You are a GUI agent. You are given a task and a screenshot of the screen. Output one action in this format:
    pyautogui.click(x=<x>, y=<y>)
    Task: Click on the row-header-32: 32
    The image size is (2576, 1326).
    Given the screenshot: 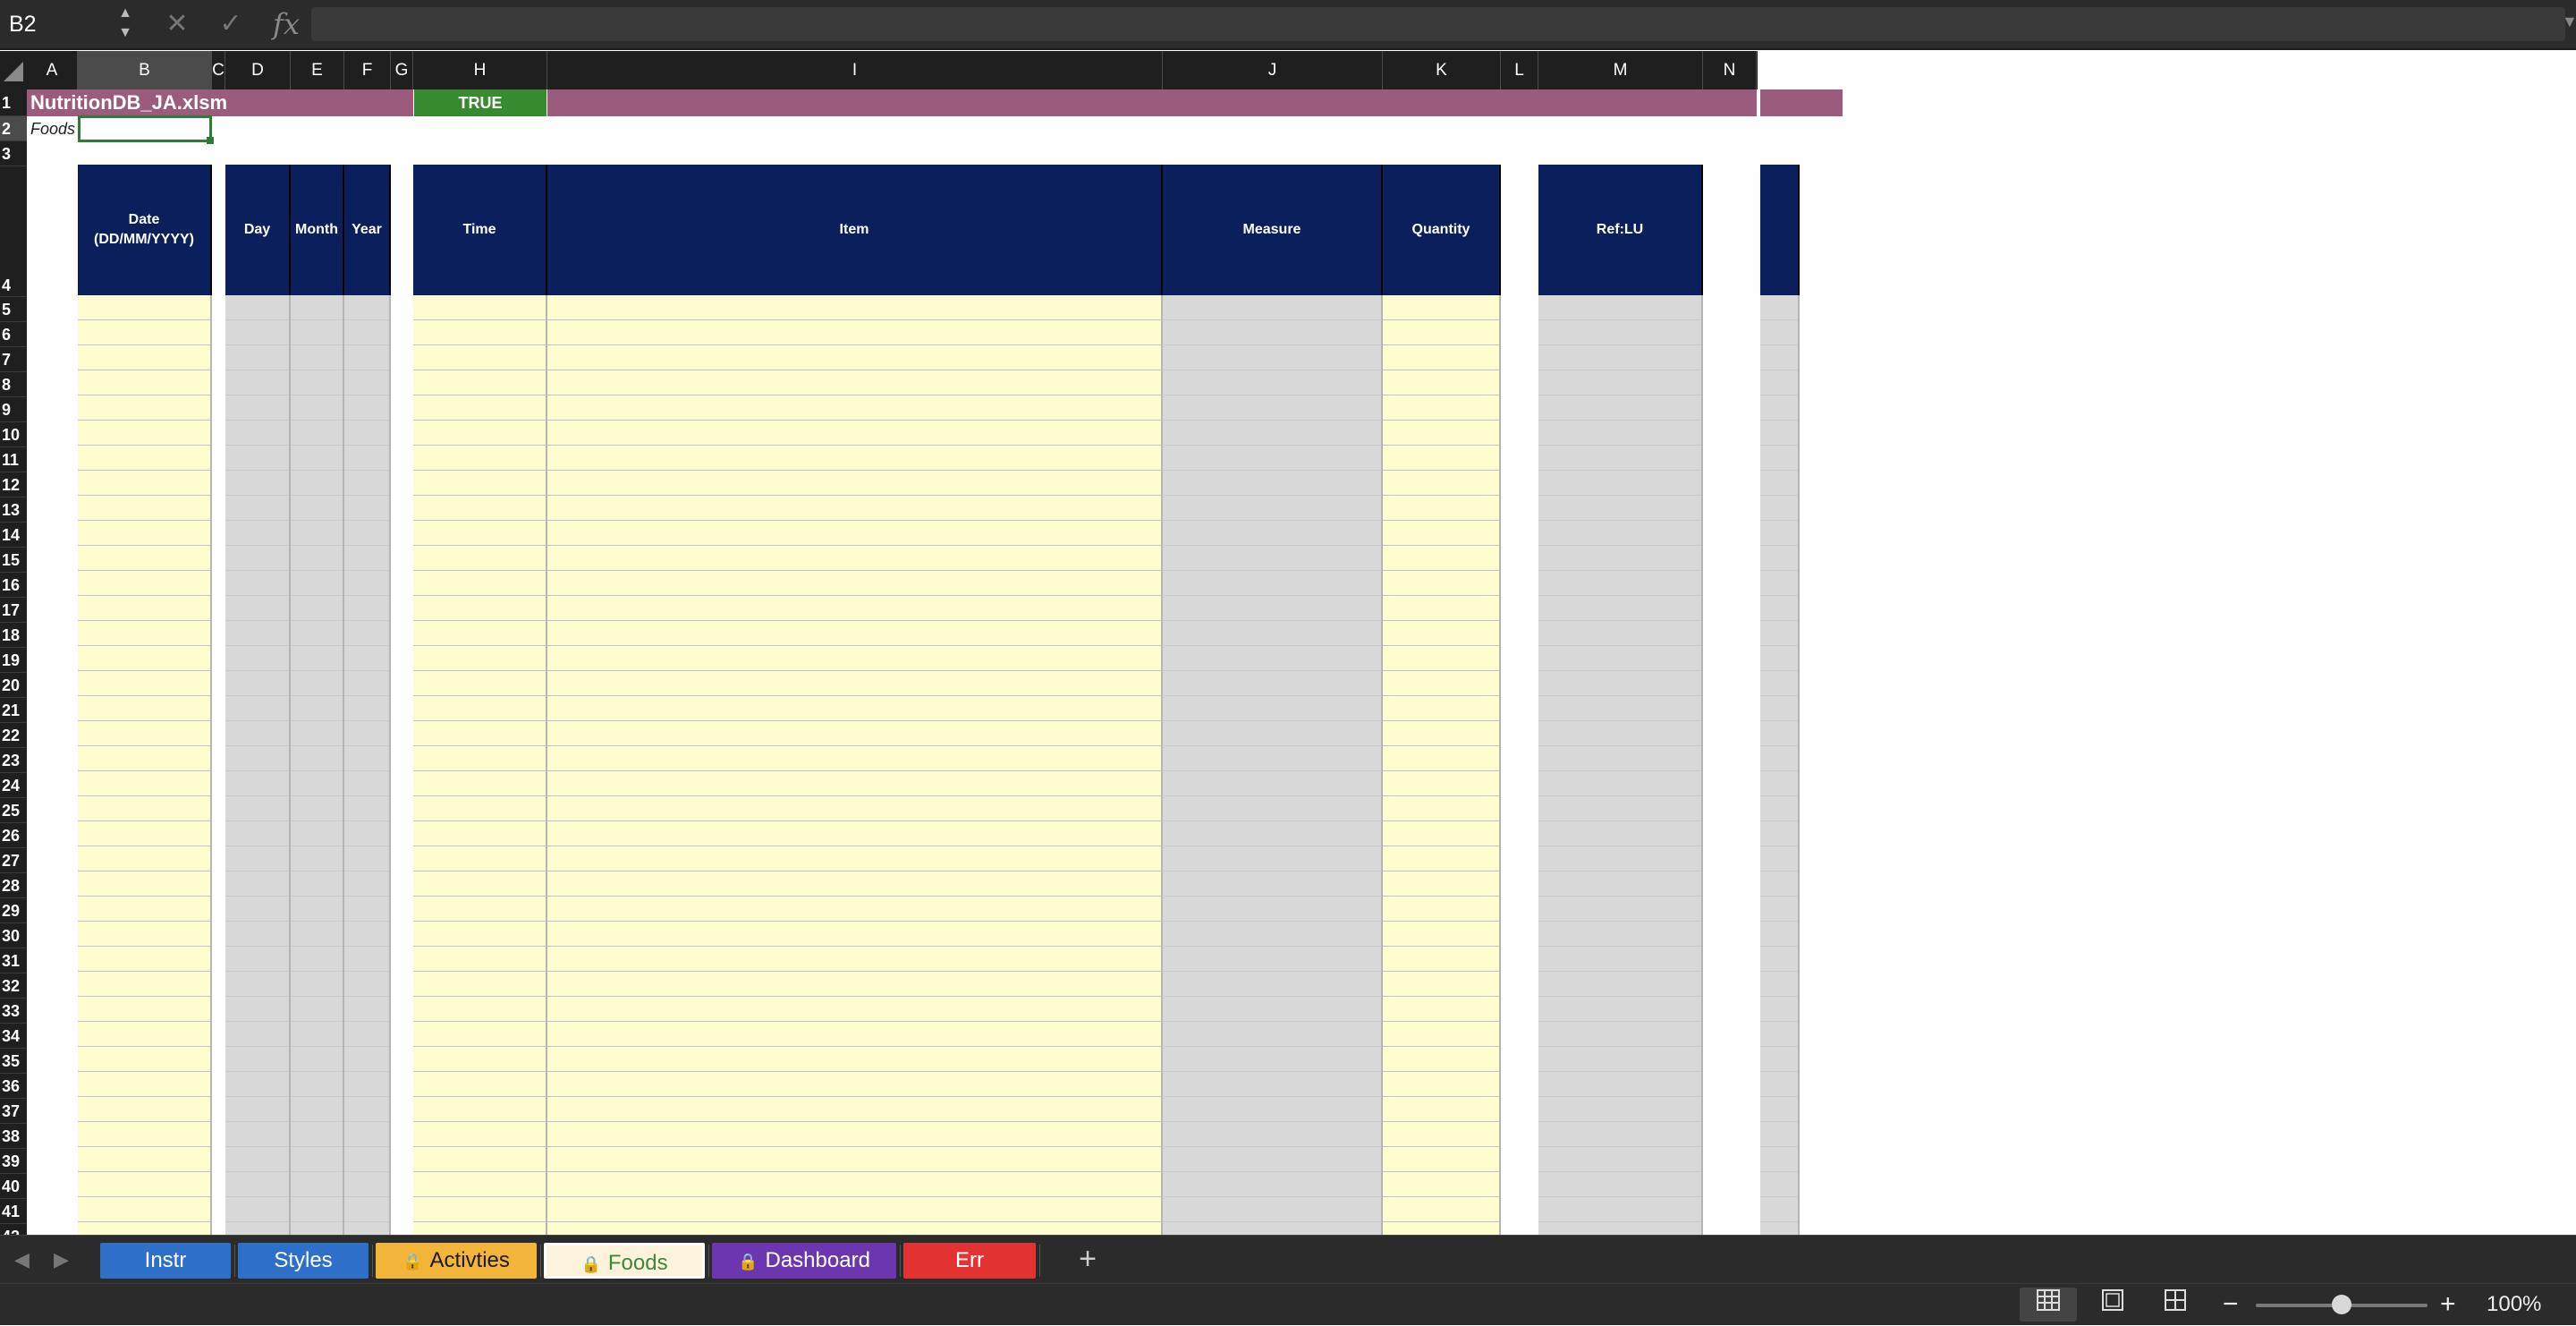 What is the action you would take?
    pyautogui.click(x=13, y=986)
    